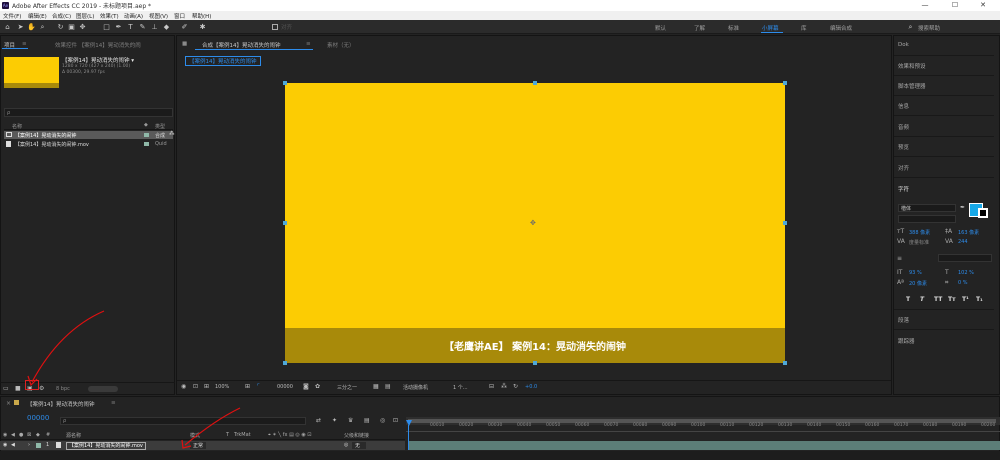 The height and width of the screenshot is (460, 1000). I want to click on composition-tab: 合成【案例14】晃动消失的闹钟, so click(241, 45).